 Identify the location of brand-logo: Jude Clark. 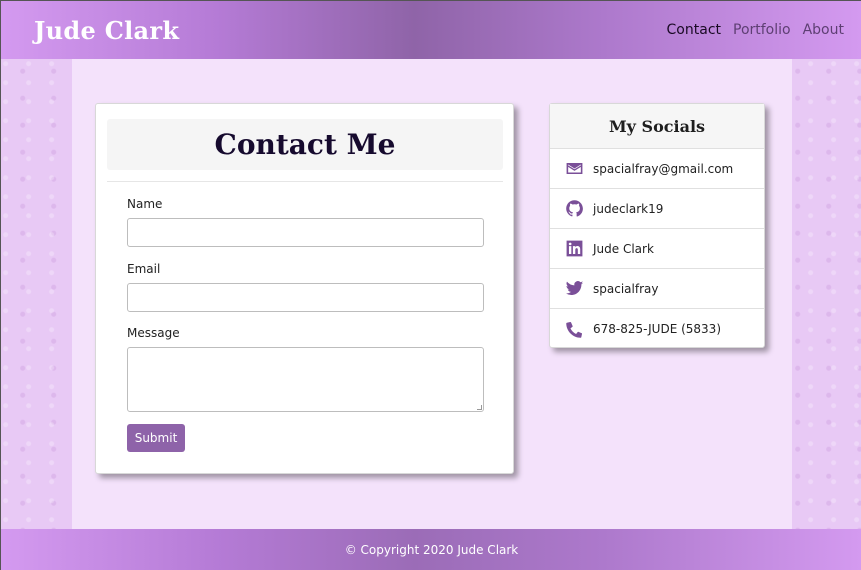
(106, 30).